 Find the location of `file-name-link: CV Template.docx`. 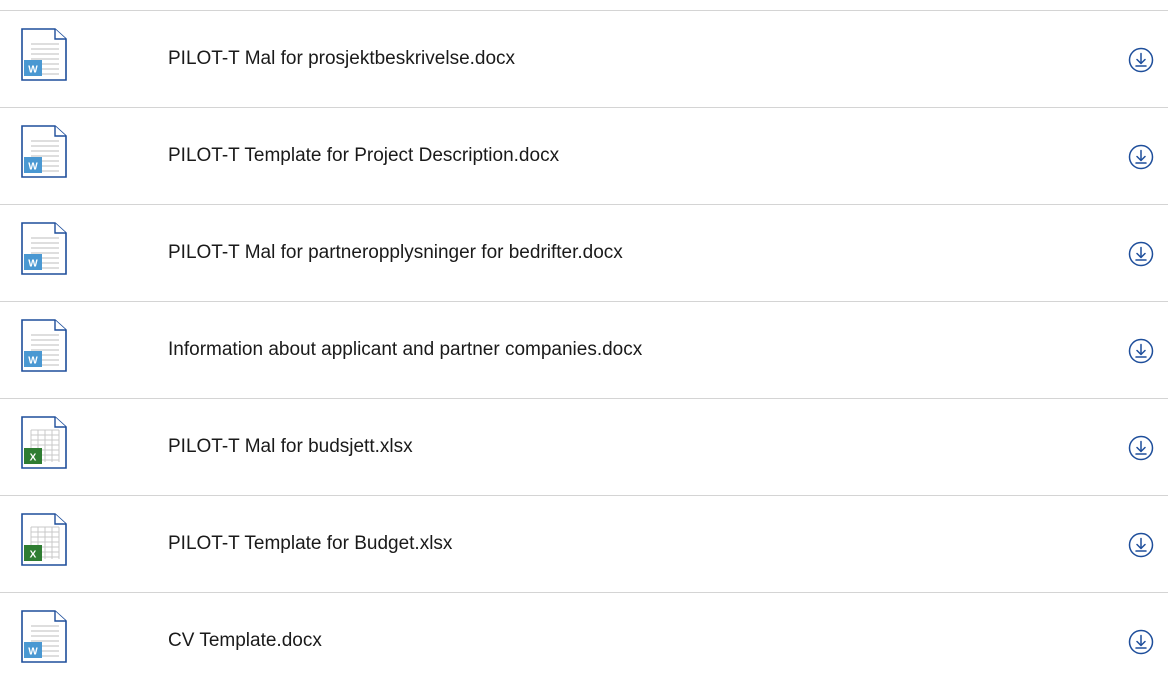

file-name-link: CV Template.docx is located at coordinates (245, 641).